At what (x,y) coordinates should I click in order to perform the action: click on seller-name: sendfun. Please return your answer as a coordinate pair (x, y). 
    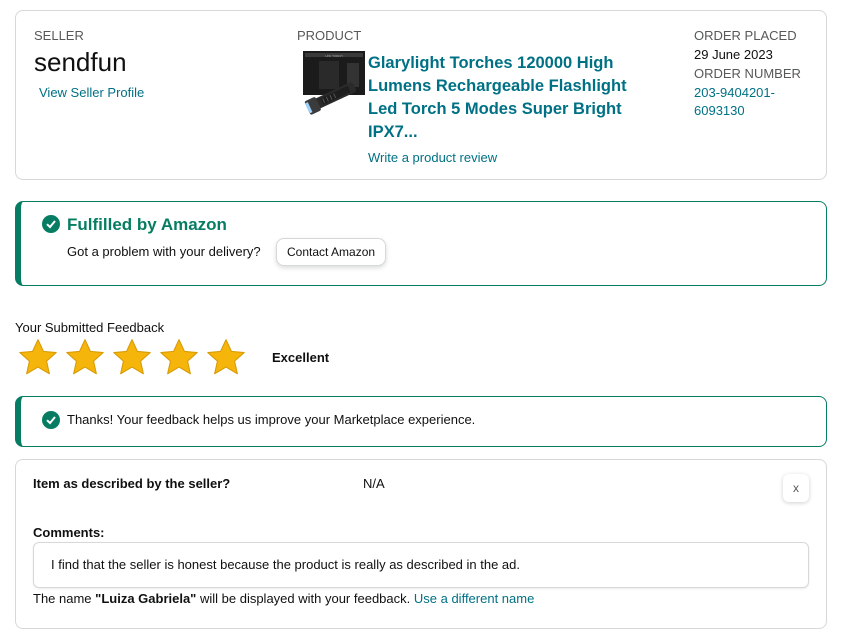
    Looking at the image, I should click on (80, 62).